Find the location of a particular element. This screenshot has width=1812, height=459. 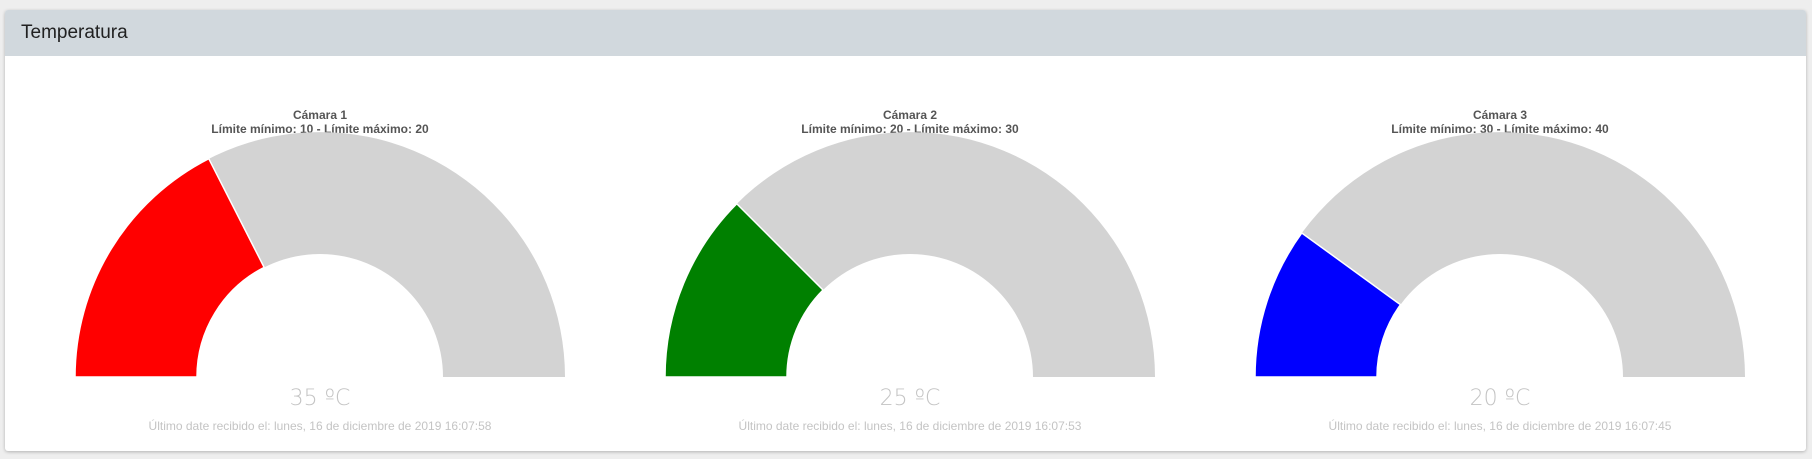

panel-header: Temperatura is located at coordinates (905, 33).